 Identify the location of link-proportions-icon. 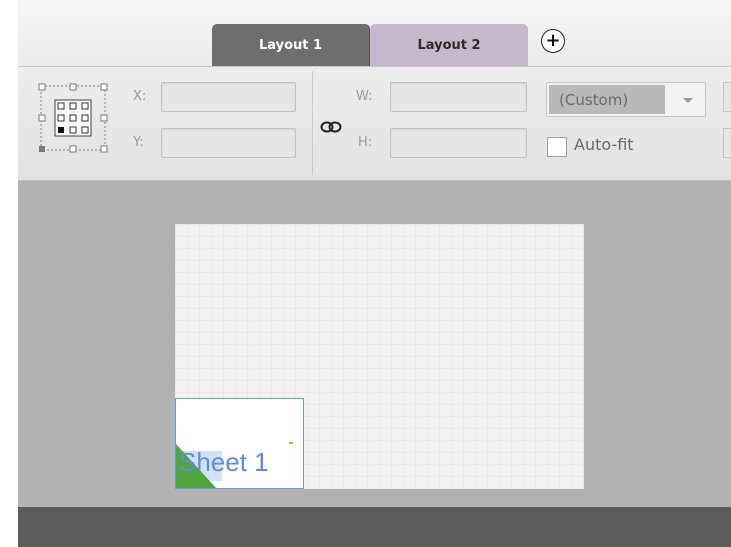
(331, 127).